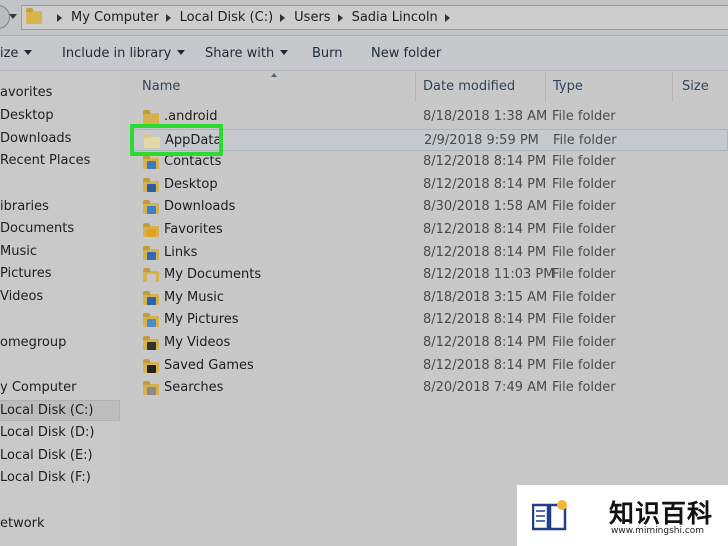 The height and width of the screenshot is (546, 728). What do you see at coordinates (151, 320) in the screenshot?
I see `pictures-folder-icon` at bounding box center [151, 320].